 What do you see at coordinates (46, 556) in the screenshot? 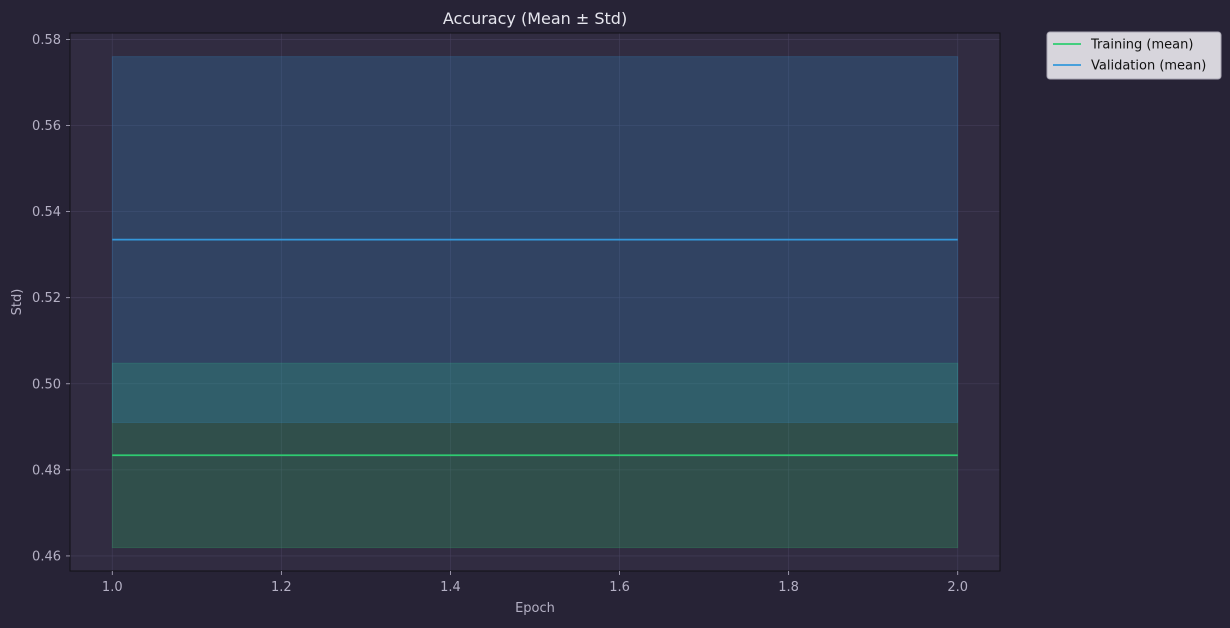
I see `y-tick-label: 0.46` at bounding box center [46, 556].